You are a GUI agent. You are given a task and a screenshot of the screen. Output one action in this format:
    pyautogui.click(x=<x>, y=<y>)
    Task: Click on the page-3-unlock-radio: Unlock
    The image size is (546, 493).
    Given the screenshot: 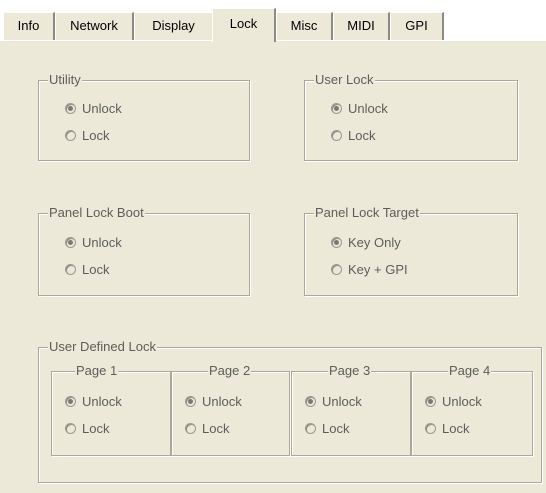 What is the action you would take?
    pyautogui.click(x=333, y=402)
    